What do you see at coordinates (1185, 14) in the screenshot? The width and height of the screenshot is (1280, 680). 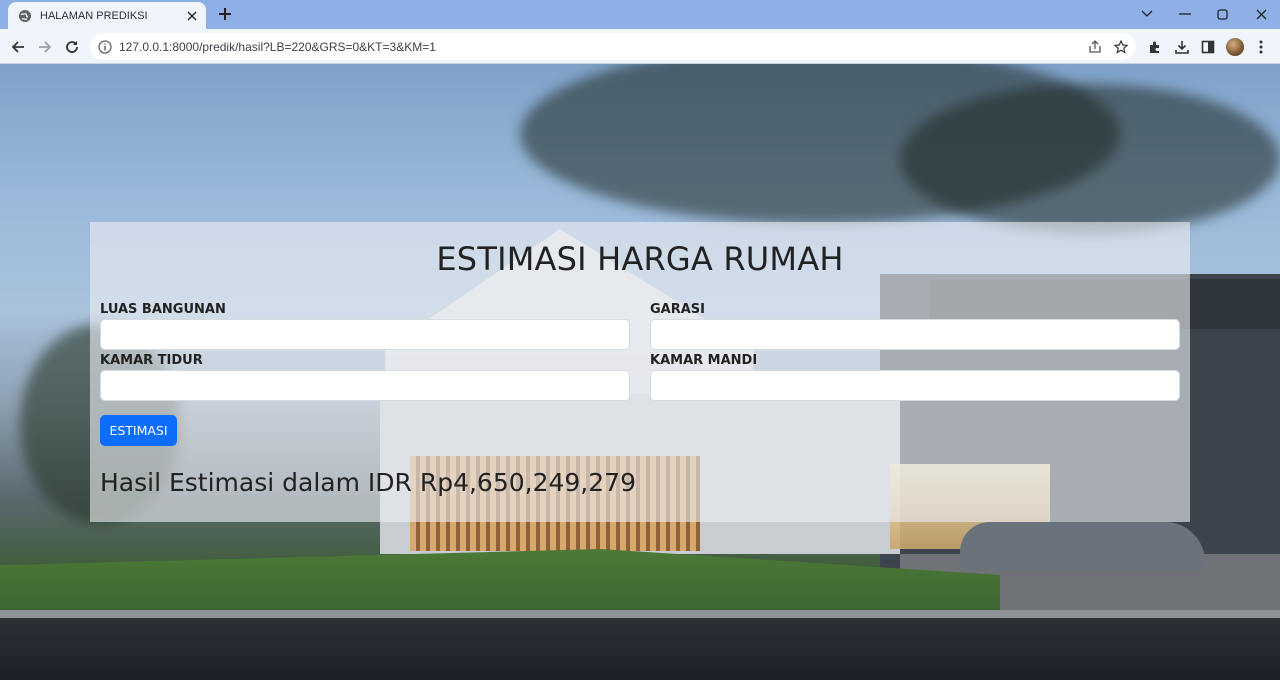 I see `minimize-icon` at bounding box center [1185, 14].